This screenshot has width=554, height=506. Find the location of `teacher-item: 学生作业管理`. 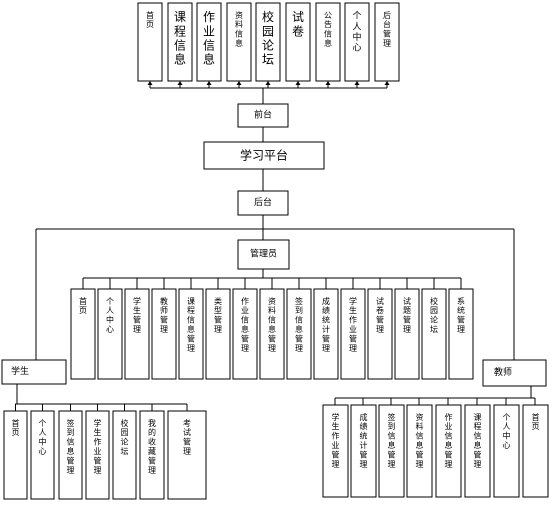

teacher-item: 学生作业管理 is located at coordinates (335, 451).